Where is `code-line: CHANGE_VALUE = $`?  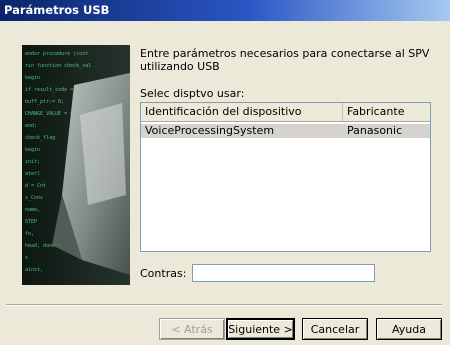
code-line: CHANGE_VALUE = $ is located at coordinates (49, 114).